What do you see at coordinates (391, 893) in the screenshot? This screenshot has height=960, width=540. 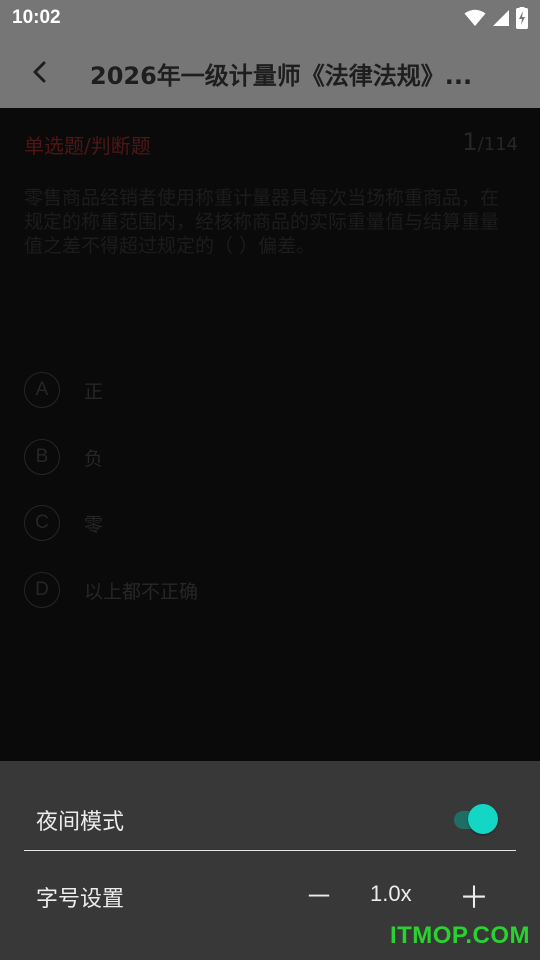 I see `font-size-value: 1.0x` at bounding box center [391, 893].